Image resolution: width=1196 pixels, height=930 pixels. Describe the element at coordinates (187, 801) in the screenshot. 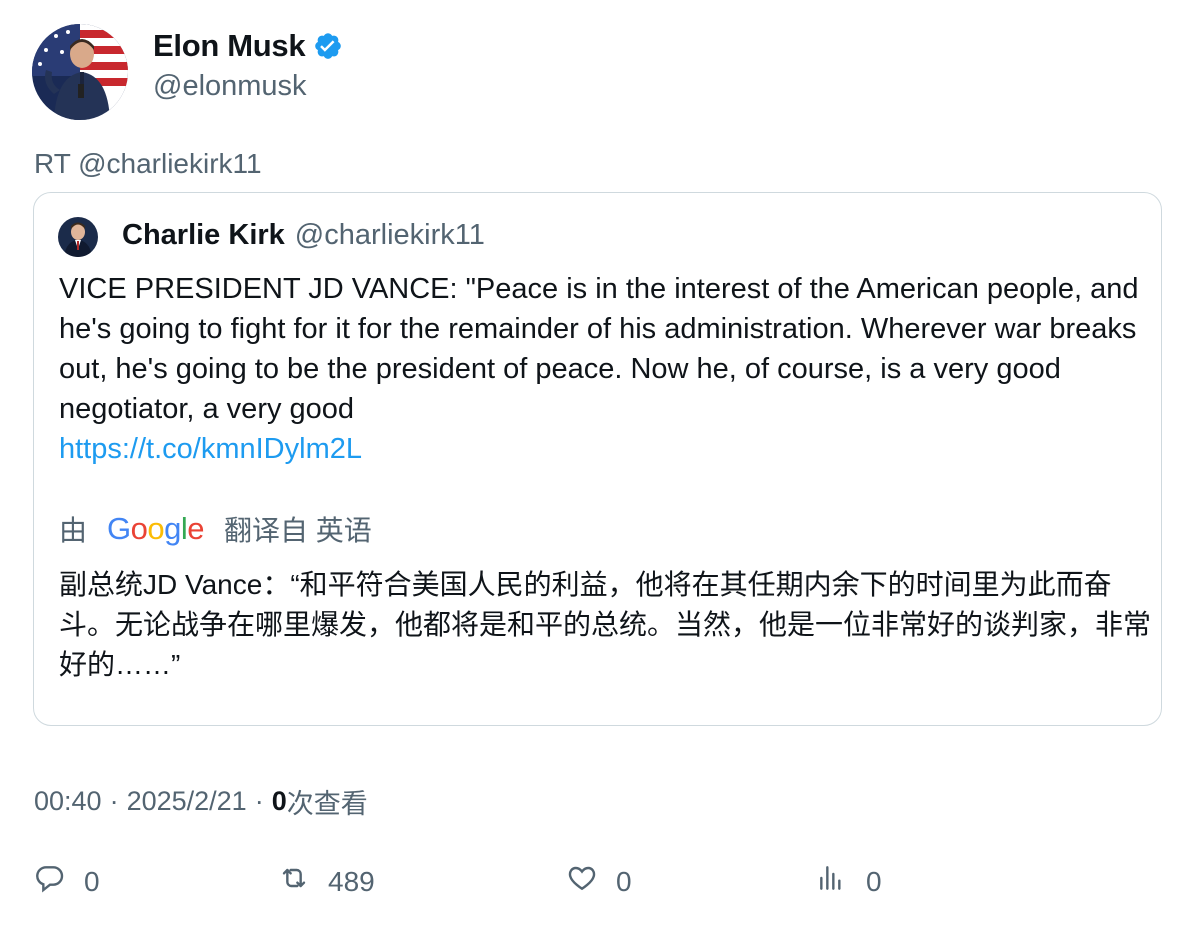

I see `tweet-date: 2025/2/21` at that location.